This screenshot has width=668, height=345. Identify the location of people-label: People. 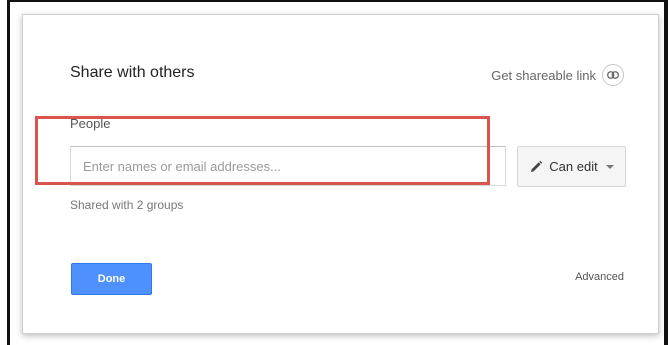
(90, 123).